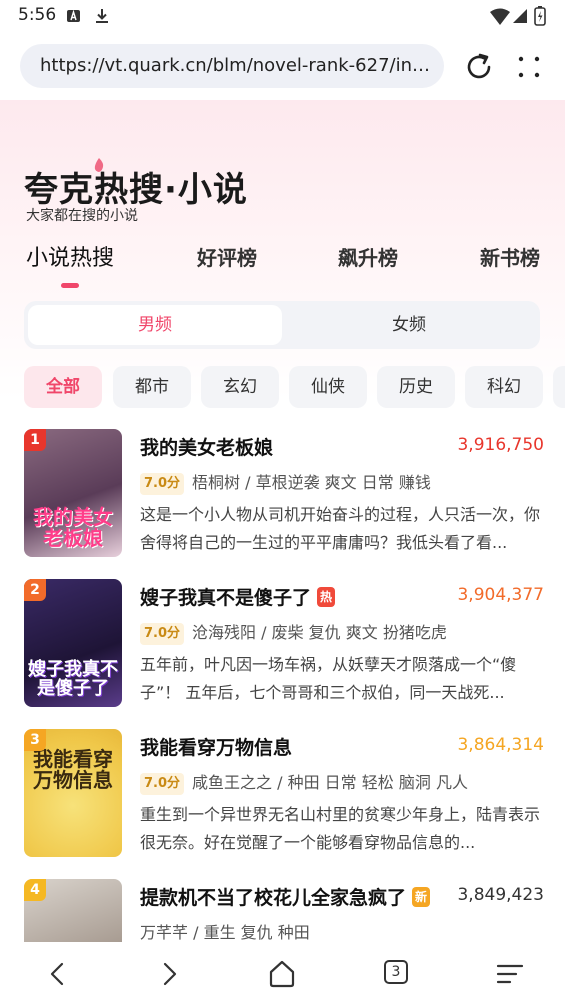 The height and width of the screenshot is (1004, 565). Describe the element at coordinates (421, 897) in the screenshot. I see `new-tag: 新` at that location.